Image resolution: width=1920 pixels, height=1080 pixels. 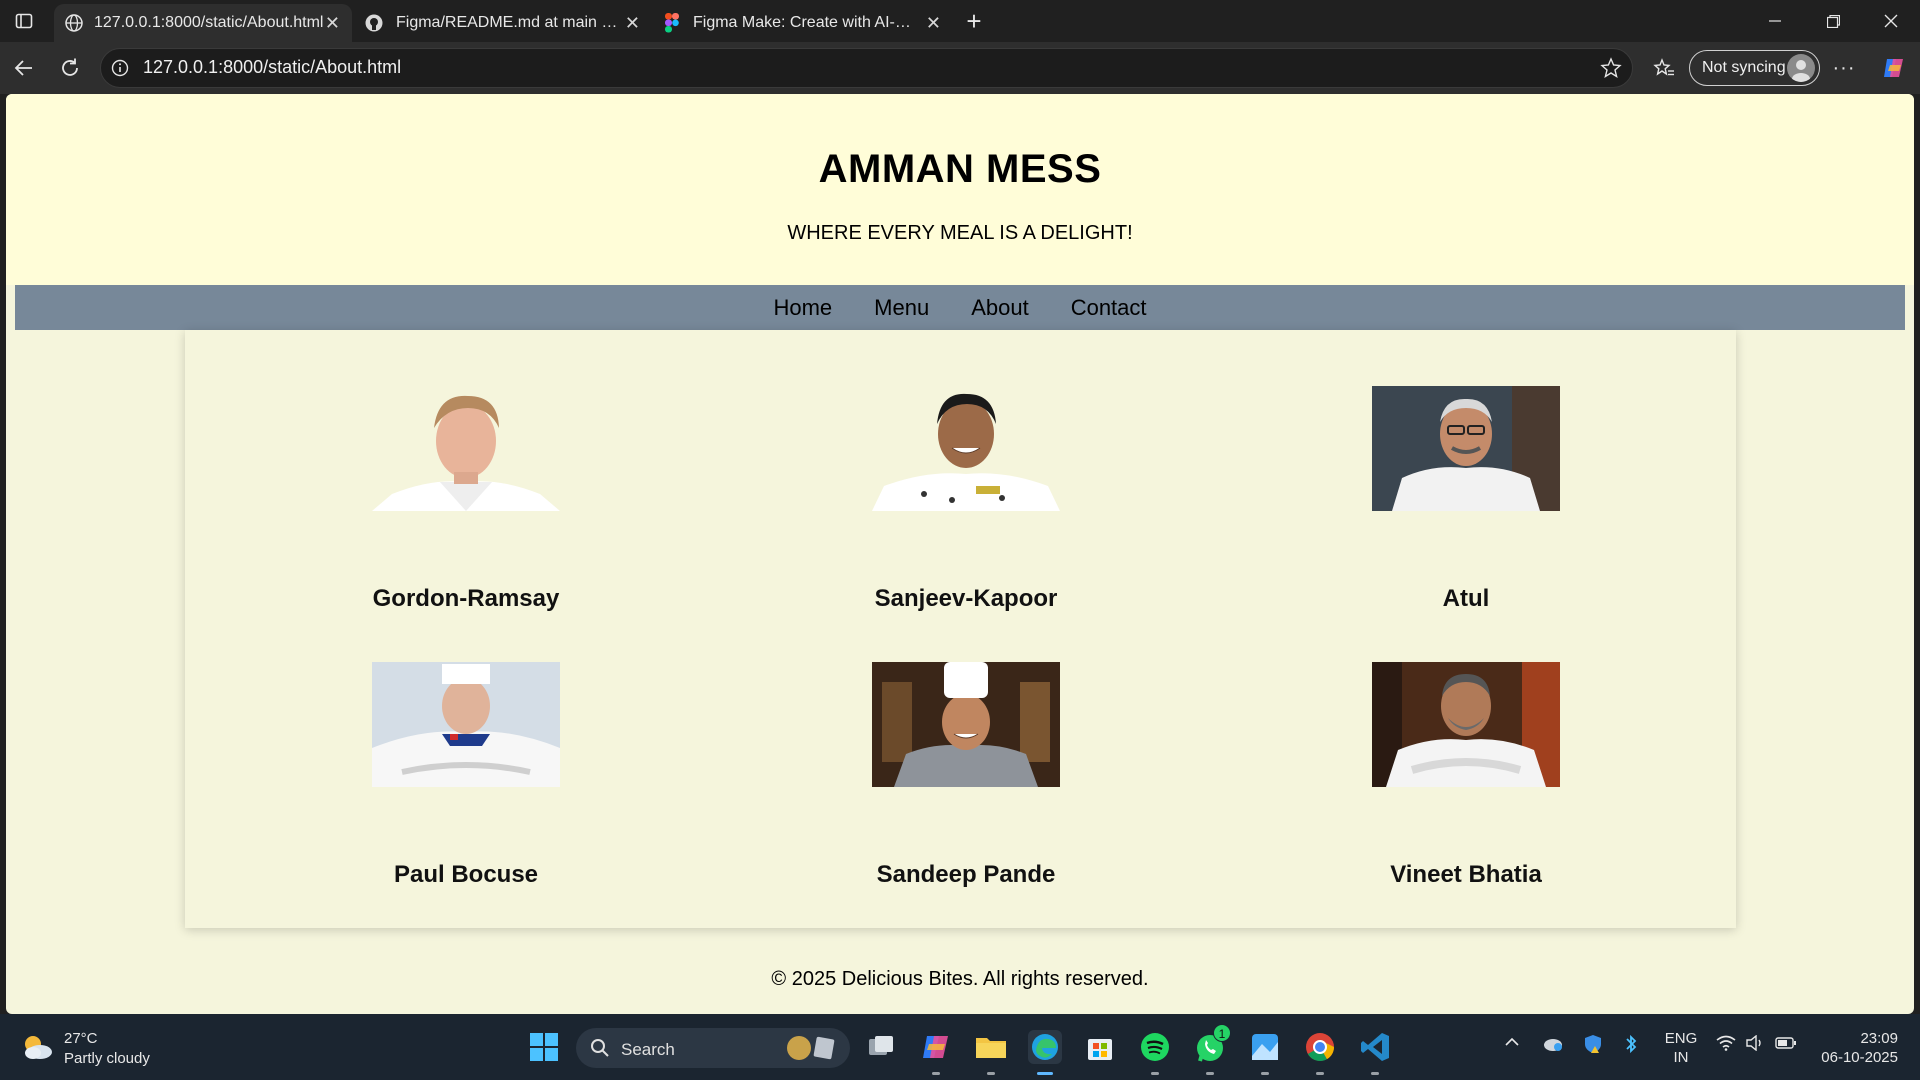 I want to click on minimize-icon, so click(x=1775, y=21).